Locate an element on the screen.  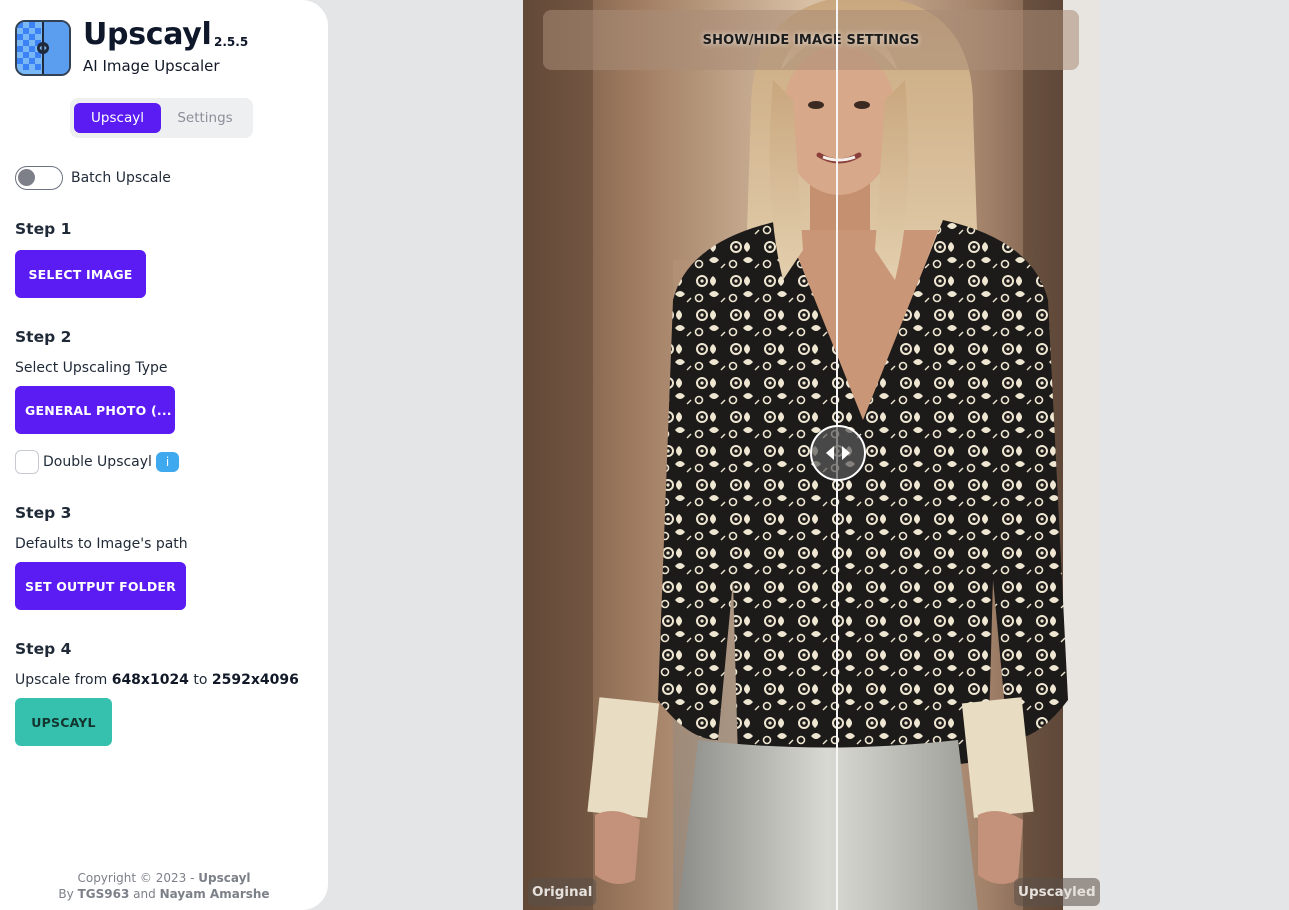
mode-tabs: Upscayl Settings is located at coordinates (161, 118).